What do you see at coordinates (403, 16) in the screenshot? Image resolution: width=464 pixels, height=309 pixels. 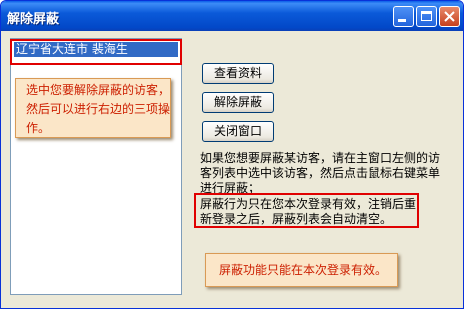 I see `minimize-button` at bounding box center [403, 16].